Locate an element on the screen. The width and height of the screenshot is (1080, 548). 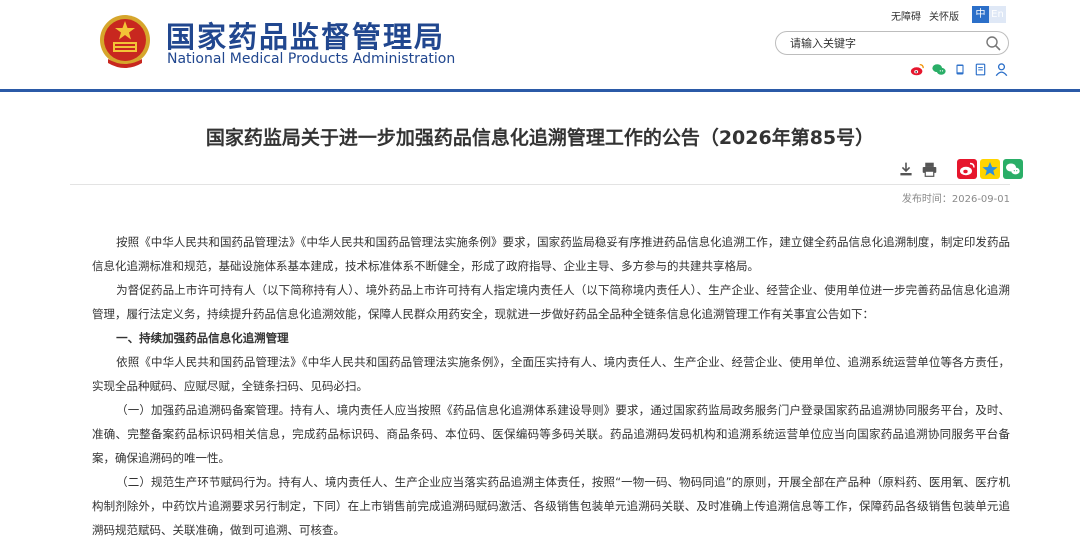
language-switch: 中 En is located at coordinates (989, 14).